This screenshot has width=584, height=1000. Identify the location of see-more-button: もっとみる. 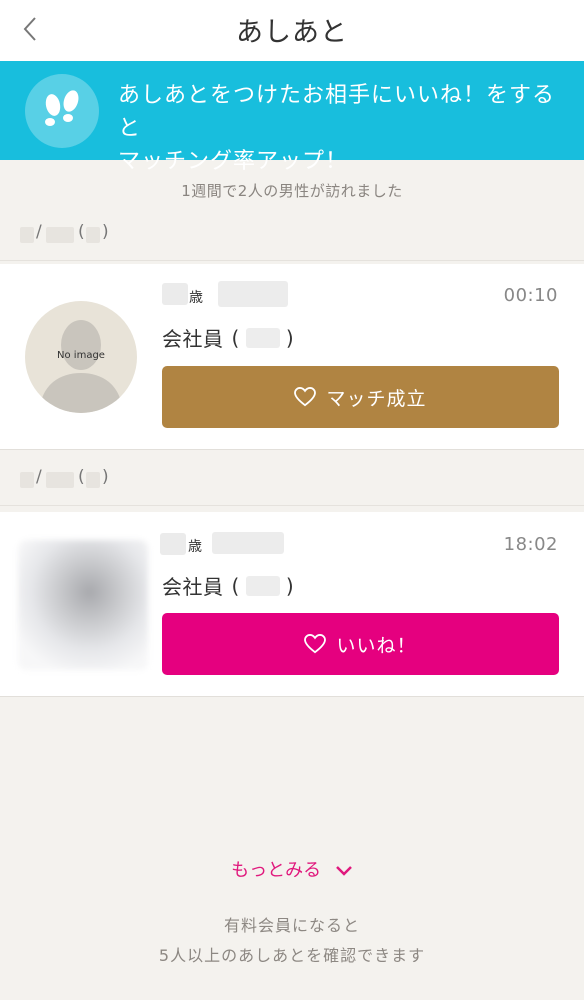
(292, 869).